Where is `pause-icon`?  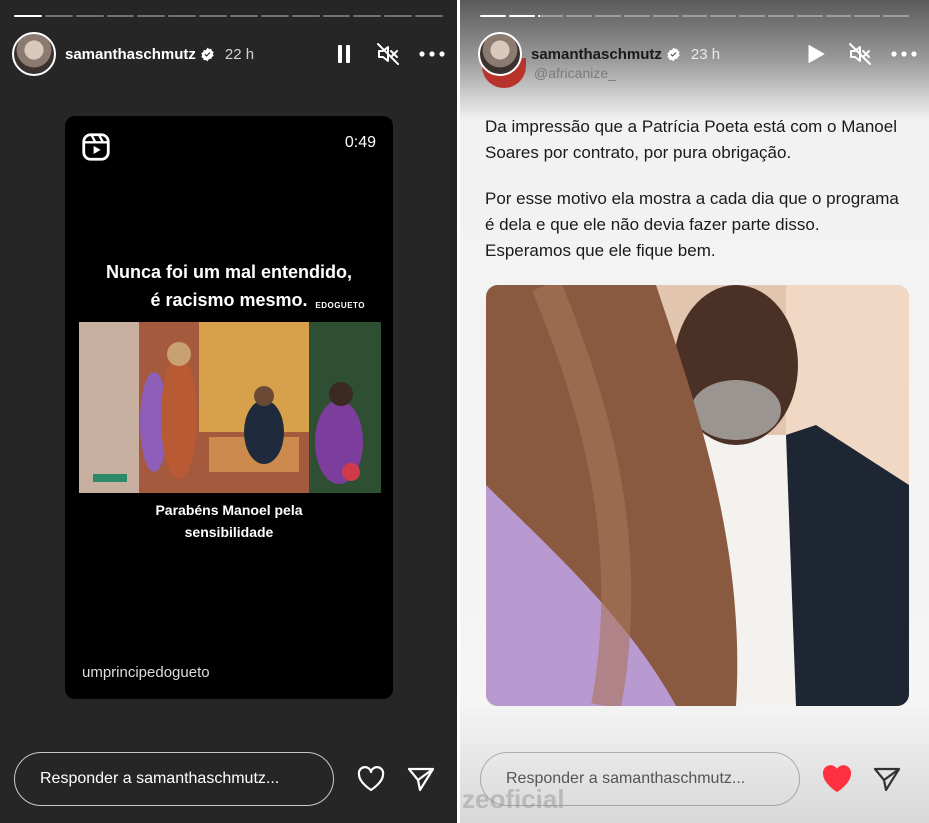 pause-icon is located at coordinates (344, 54).